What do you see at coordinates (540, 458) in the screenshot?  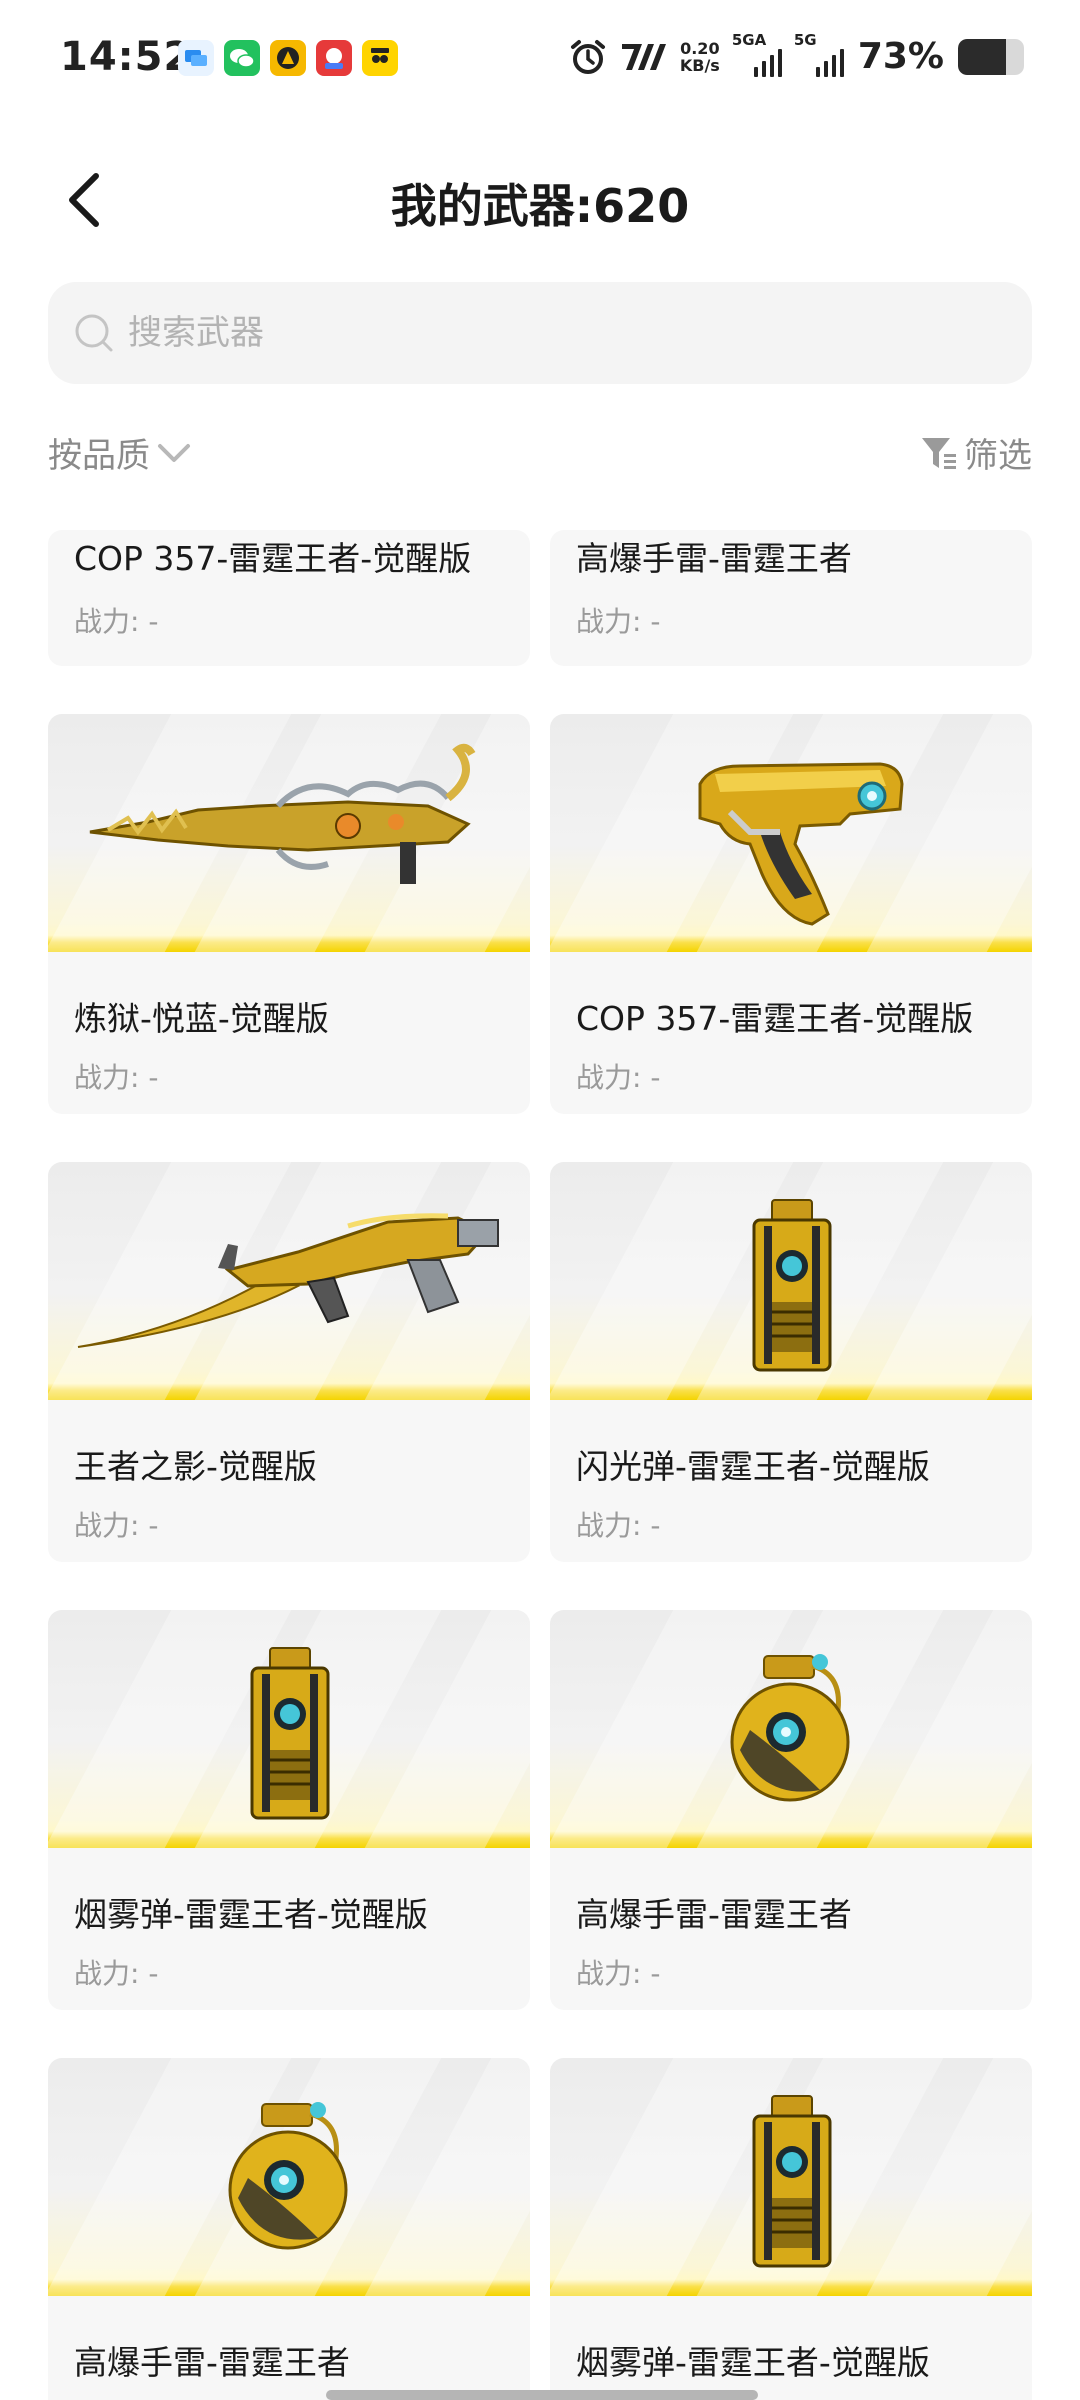 I see `filter-row: 按品质 筛选` at bounding box center [540, 458].